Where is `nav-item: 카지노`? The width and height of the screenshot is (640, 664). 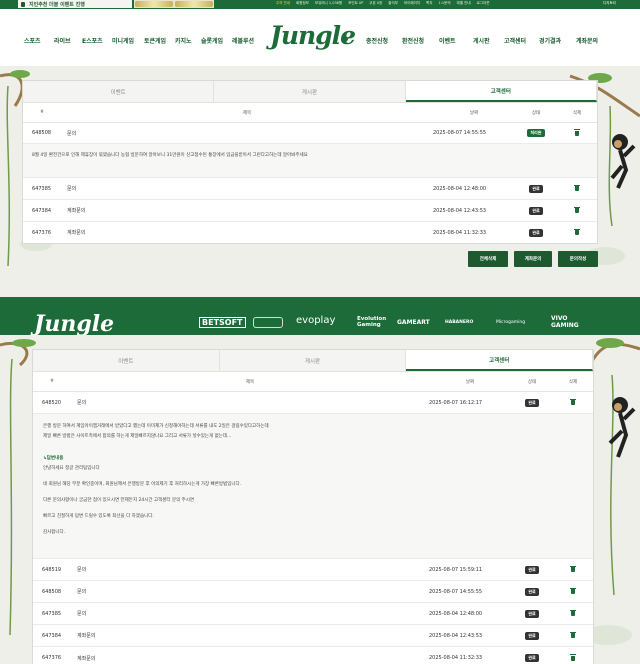 nav-item: 카지노 is located at coordinates (183, 40).